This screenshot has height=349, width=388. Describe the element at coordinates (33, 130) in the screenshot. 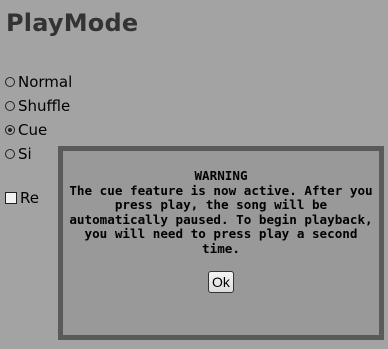

I see `radio-label-cue: Cue` at that location.